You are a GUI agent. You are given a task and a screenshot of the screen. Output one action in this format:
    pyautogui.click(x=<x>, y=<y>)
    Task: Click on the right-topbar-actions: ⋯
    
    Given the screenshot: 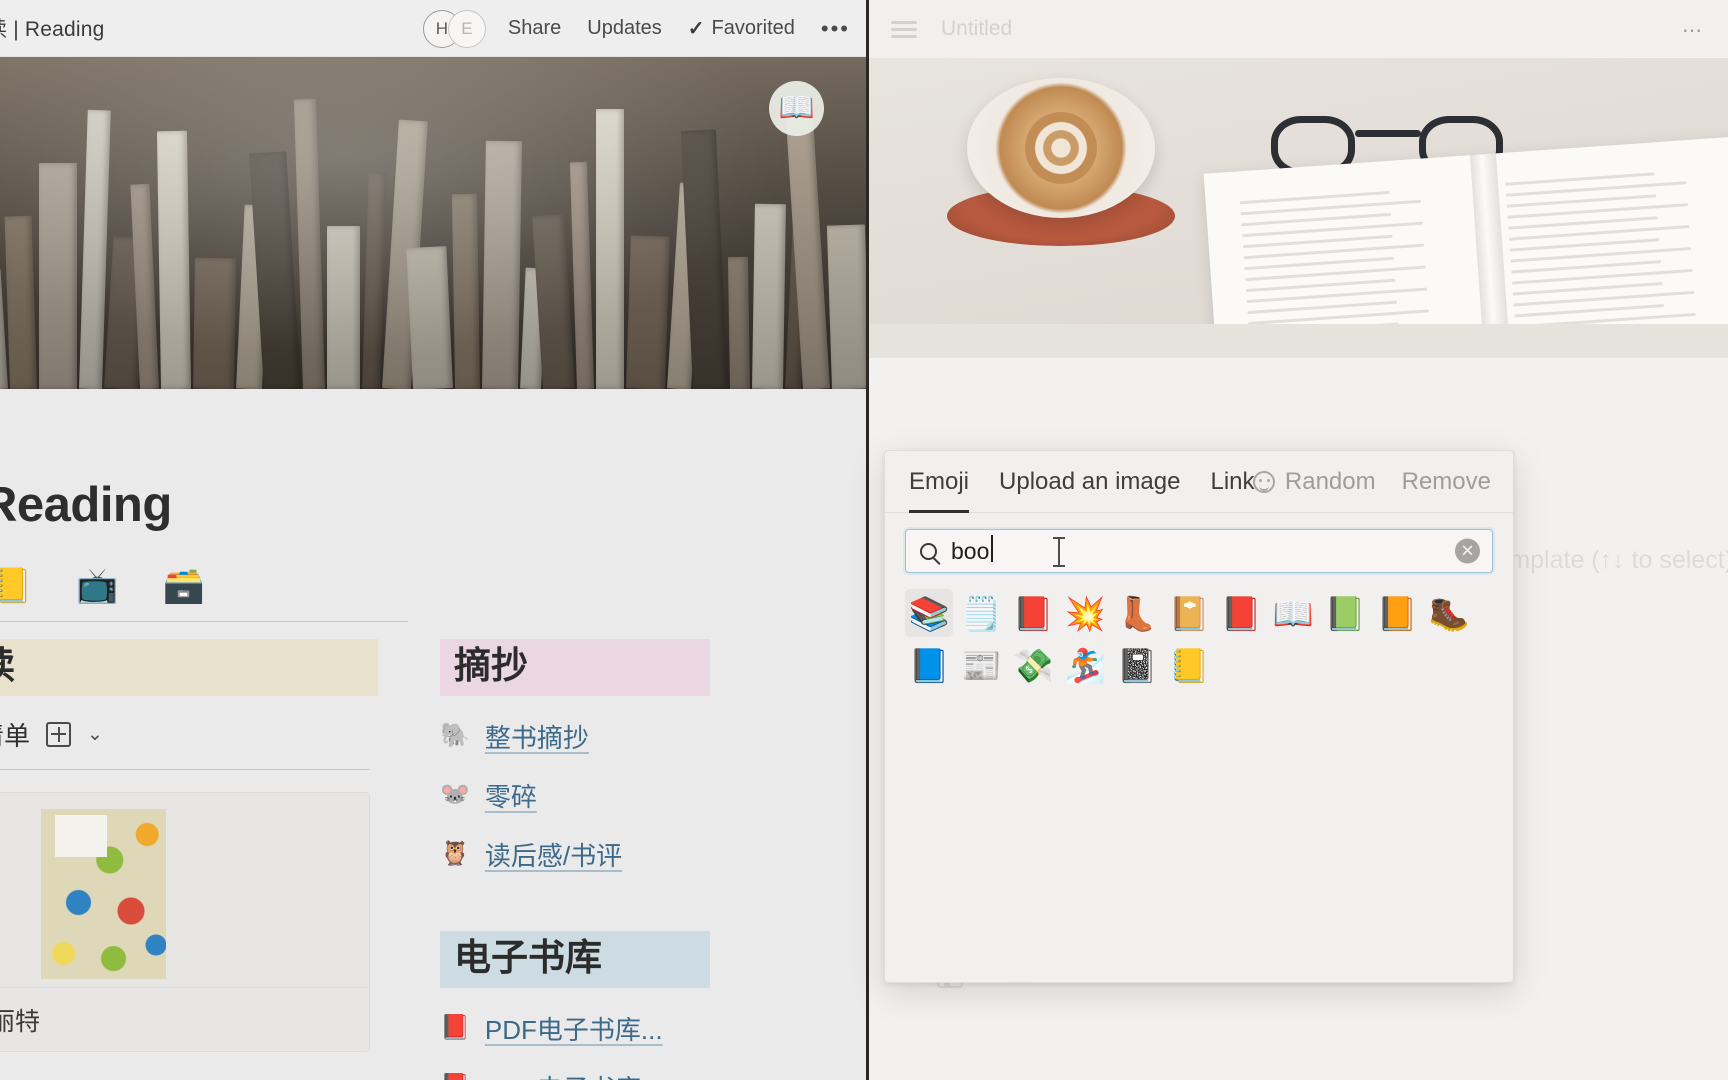 What is the action you would take?
    pyautogui.click(x=1692, y=30)
    